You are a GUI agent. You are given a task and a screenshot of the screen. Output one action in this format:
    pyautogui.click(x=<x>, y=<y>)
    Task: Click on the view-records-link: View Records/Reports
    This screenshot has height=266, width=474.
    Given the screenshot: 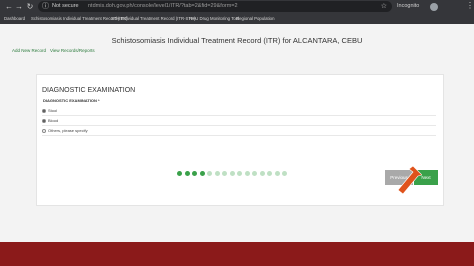 What is the action you would take?
    pyautogui.click(x=72, y=50)
    